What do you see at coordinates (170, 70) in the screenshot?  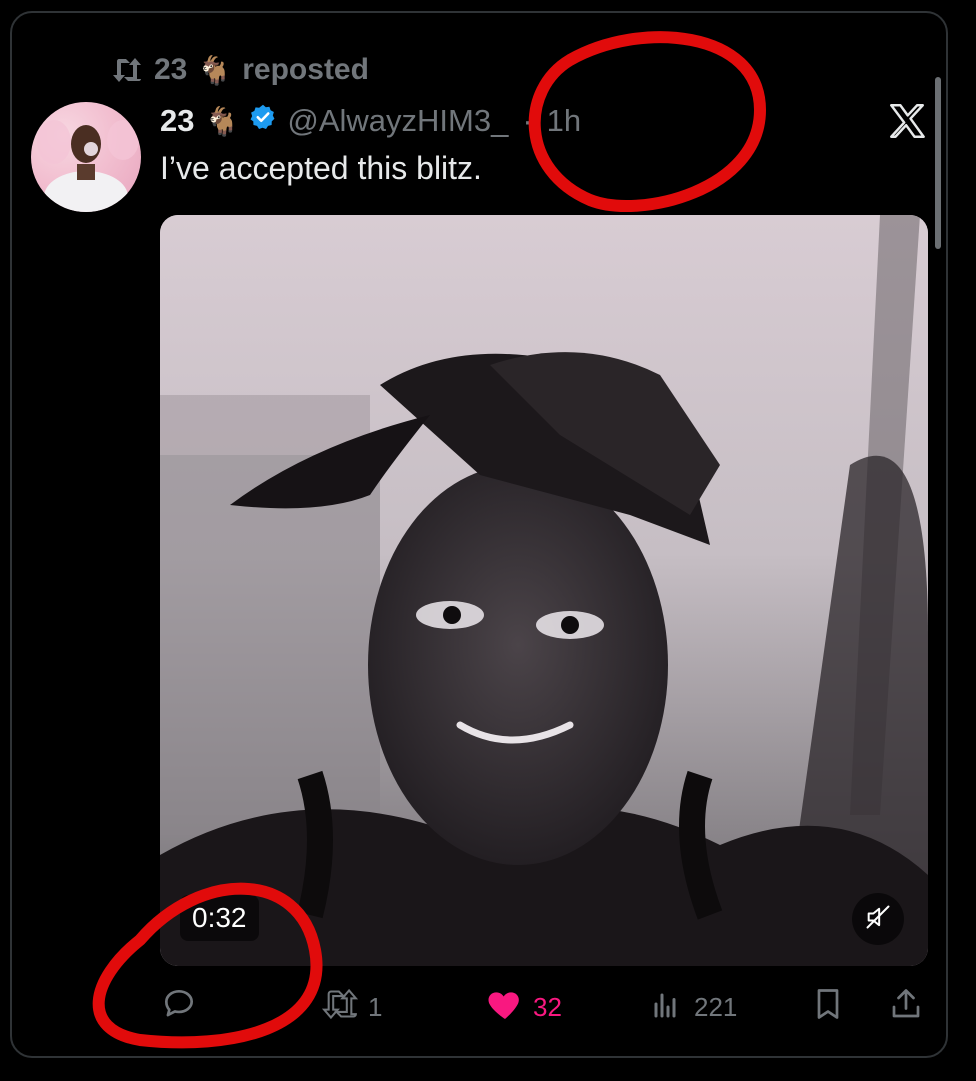 I see `reposter-name: 23` at bounding box center [170, 70].